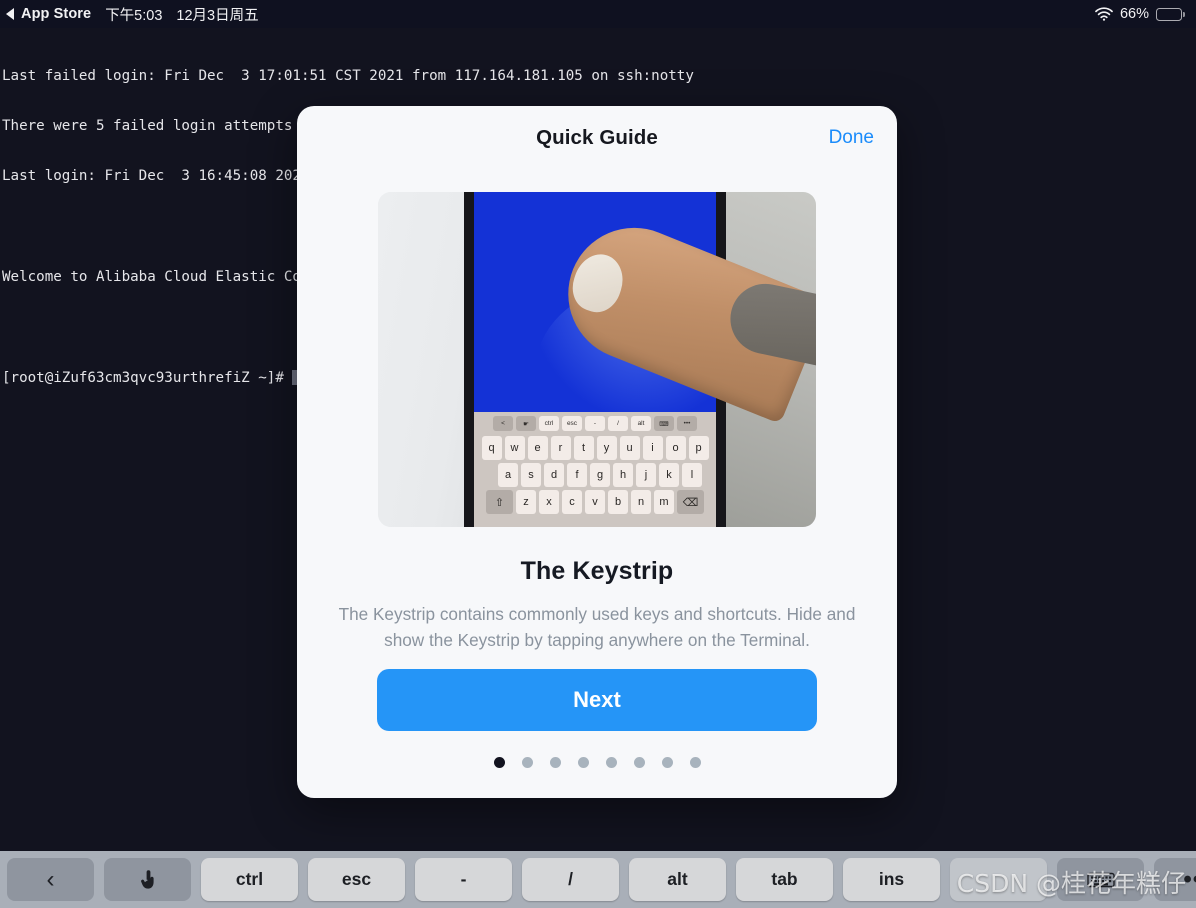 This screenshot has width=1196, height=908. I want to click on keystrip-key-touch-pointer-icon, so click(147, 879).